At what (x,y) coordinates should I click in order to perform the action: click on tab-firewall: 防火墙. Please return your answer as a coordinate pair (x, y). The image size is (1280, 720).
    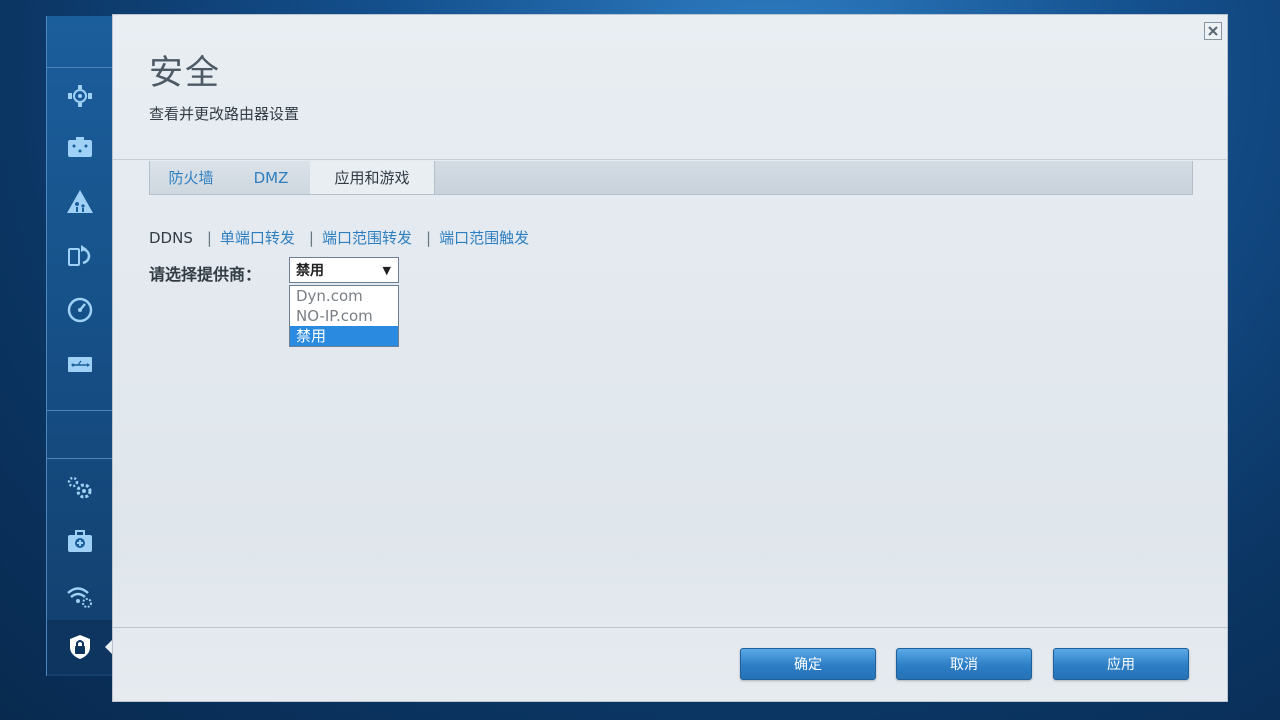
    Looking at the image, I should click on (191, 177).